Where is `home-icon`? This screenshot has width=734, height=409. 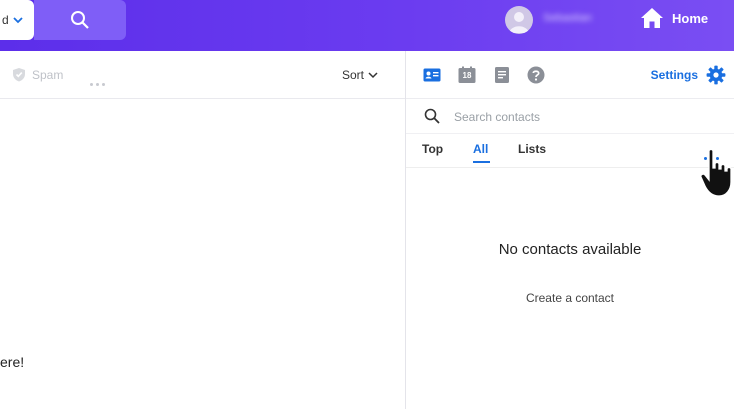 home-icon is located at coordinates (652, 18).